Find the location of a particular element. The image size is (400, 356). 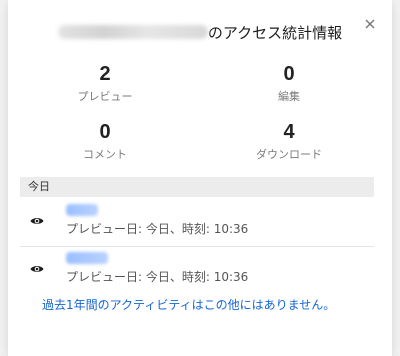

entry-divider is located at coordinates (197, 246).